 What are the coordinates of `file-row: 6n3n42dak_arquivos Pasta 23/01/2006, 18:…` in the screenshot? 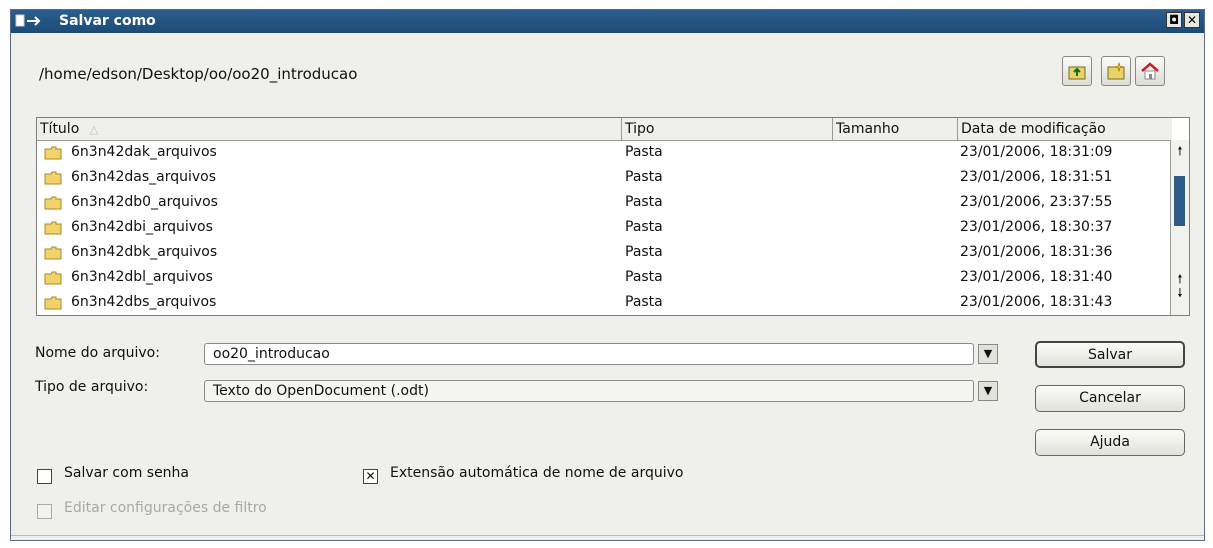 It's located at (604, 152).